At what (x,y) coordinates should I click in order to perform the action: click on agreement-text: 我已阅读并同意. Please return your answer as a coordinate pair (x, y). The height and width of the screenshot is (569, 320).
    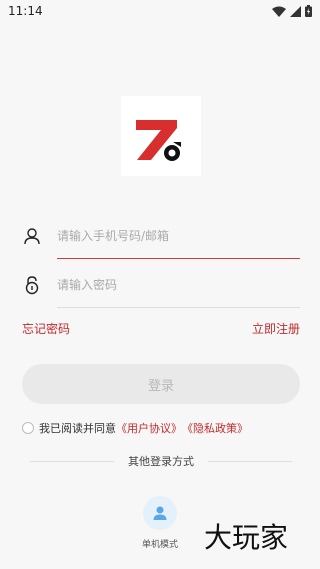
    Looking at the image, I should click on (77, 428).